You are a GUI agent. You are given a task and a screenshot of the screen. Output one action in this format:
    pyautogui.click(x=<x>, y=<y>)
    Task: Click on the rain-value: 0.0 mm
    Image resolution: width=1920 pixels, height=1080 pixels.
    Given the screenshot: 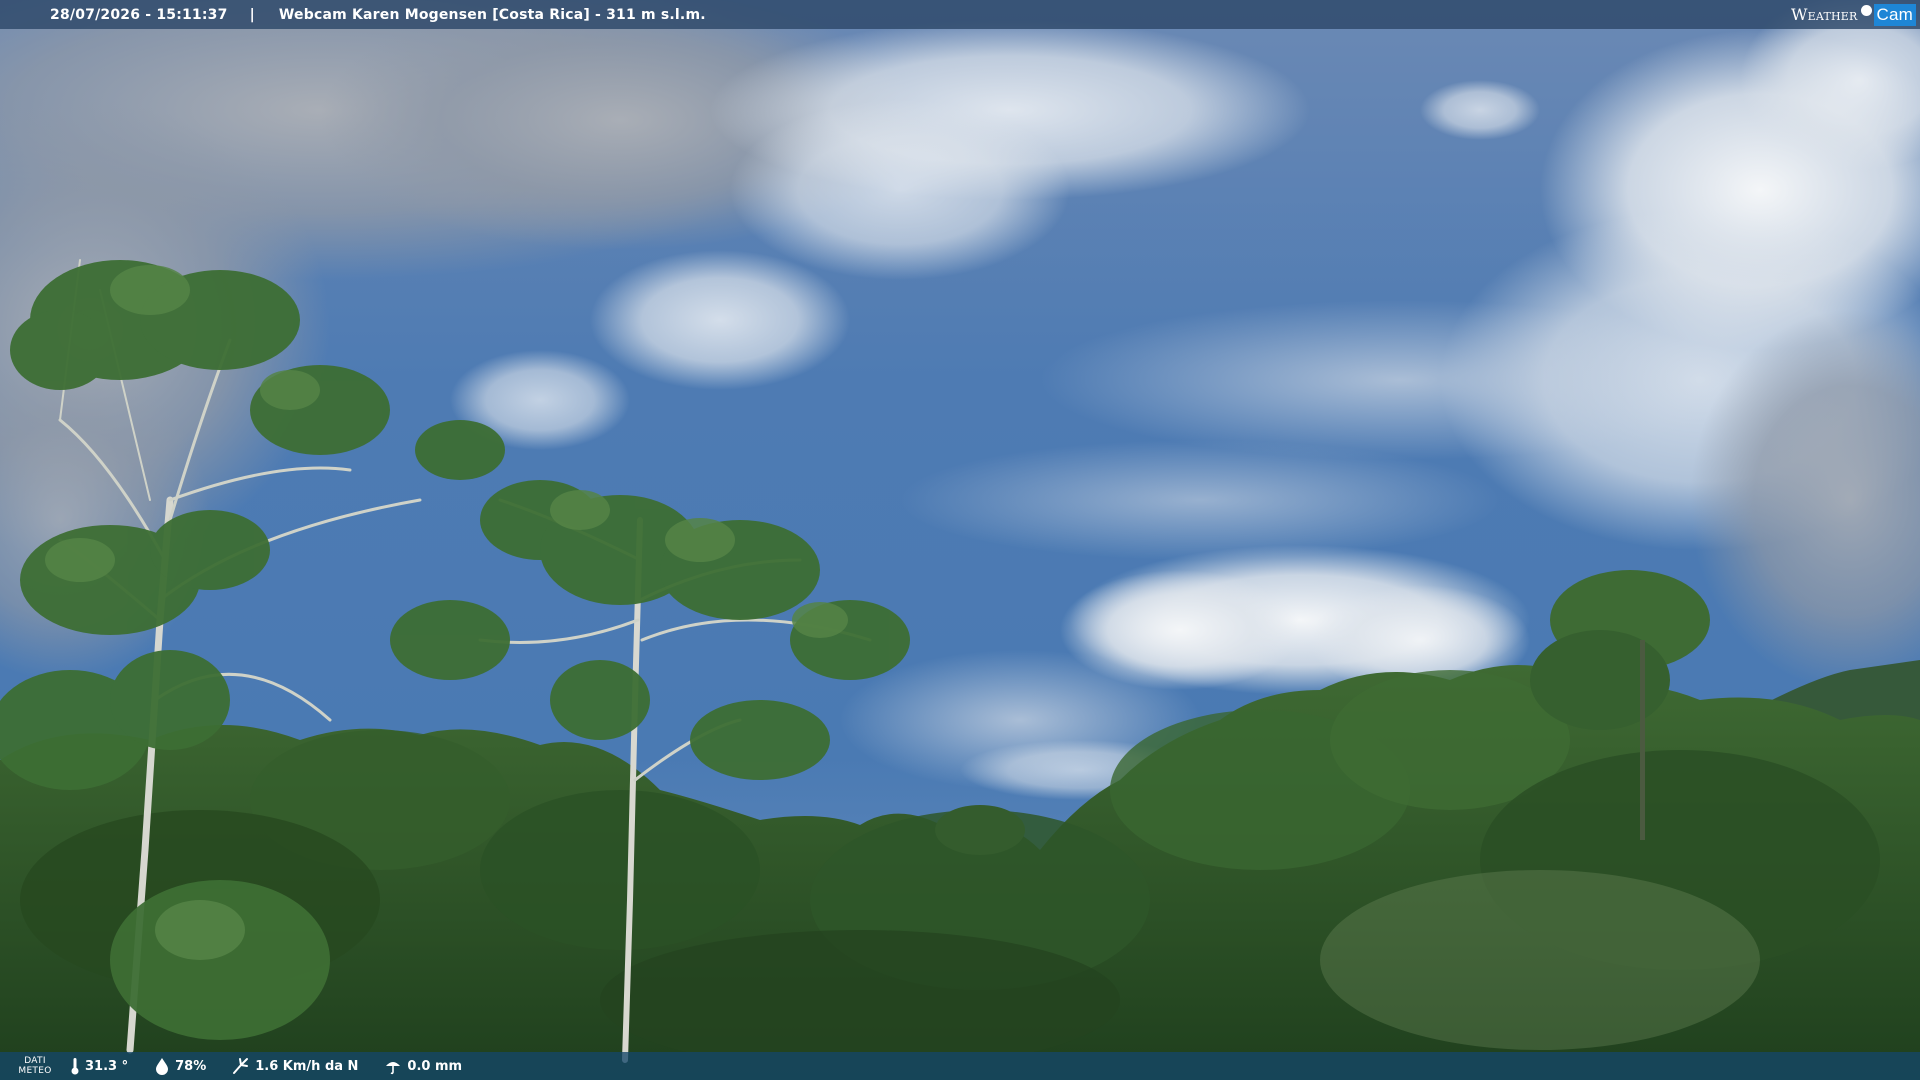 What is the action you would take?
    pyautogui.click(x=435, y=1066)
    